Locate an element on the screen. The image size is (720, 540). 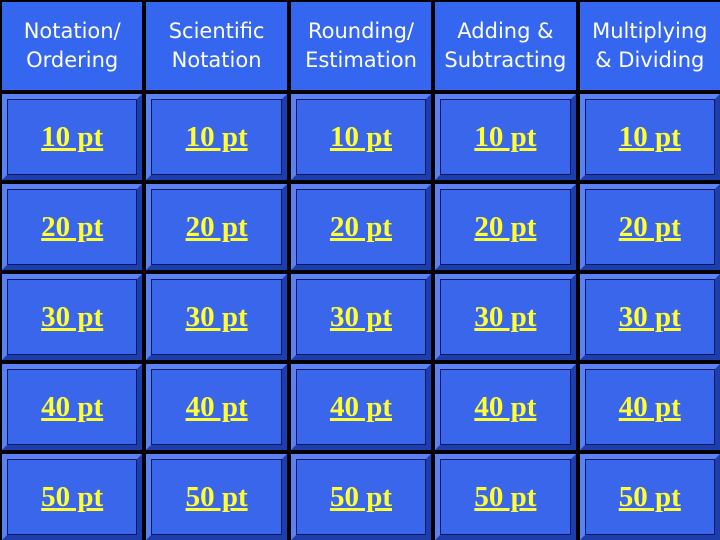
category-header: Multiplying & Dividing is located at coordinates (649, 46).